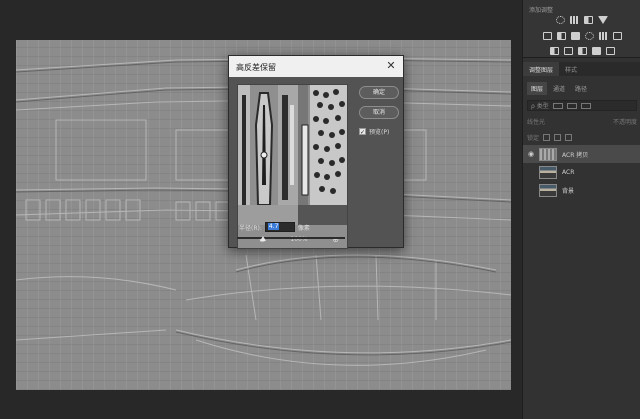 The width and height of the screenshot is (640, 419). What do you see at coordinates (262, 238) in the screenshot?
I see `radius-slider-thumb` at bounding box center [262, 238].